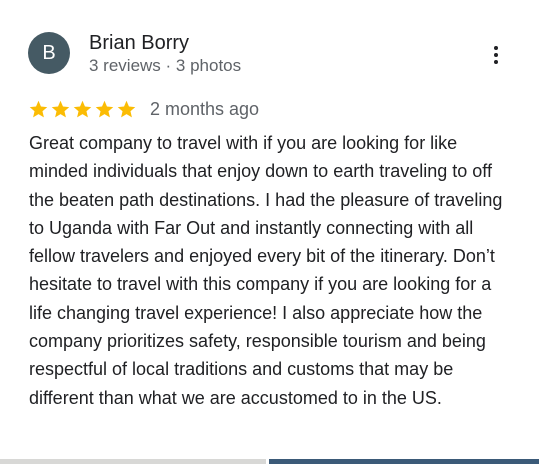 This screenshot has width=539, height=464. I want to click on more-vert-icon, so click(496, 55).